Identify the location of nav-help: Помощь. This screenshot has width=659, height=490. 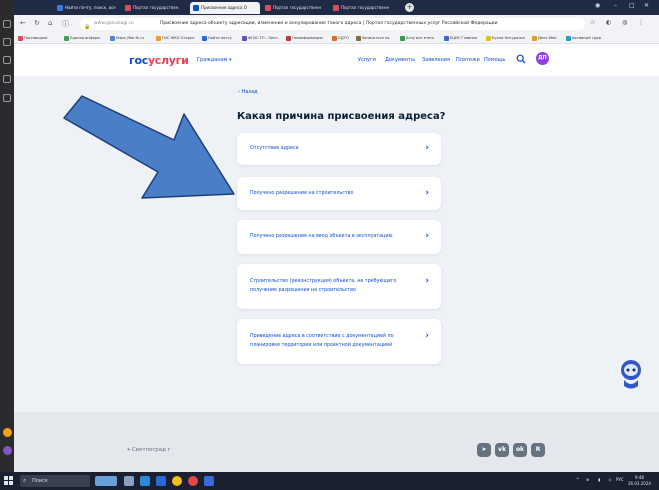
(494, 60).